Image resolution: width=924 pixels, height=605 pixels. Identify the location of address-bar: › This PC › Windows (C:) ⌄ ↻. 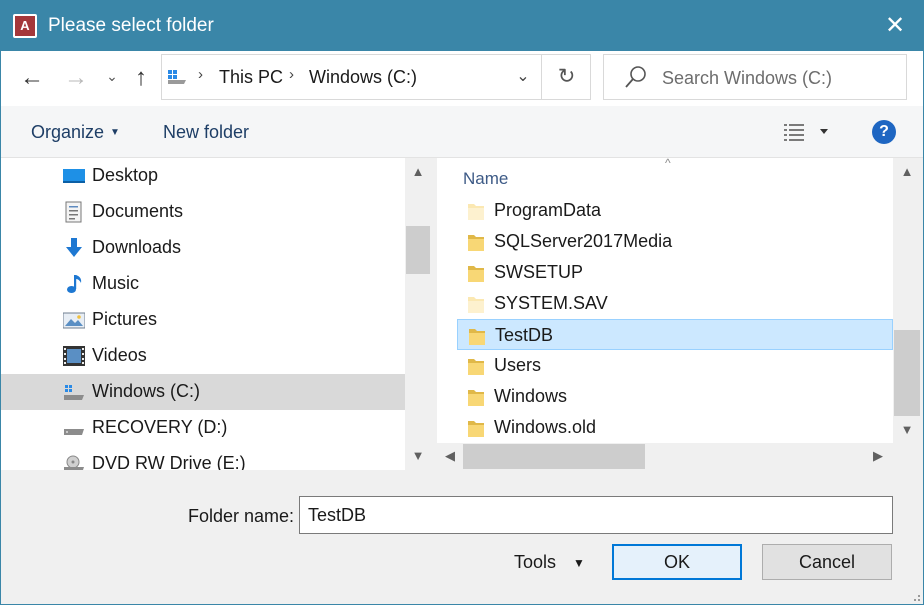
(376, 77).